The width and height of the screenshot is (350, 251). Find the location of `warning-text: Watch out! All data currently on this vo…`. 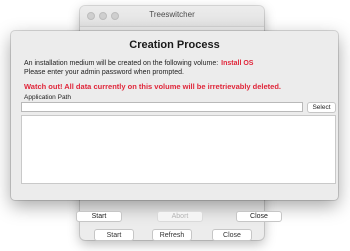

warning-text: Watch out! All data currently on this vo… is located at coordinates (152, 86).